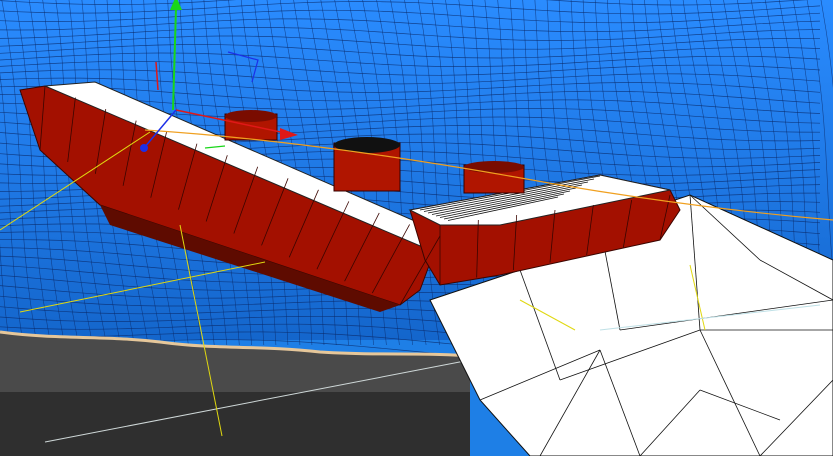 The height and width of the screenshot is (456, 833). What do you see at coordinates (235, 424) in the screenshot?
I see `ground-shadow` at bounding box center [235, 424].